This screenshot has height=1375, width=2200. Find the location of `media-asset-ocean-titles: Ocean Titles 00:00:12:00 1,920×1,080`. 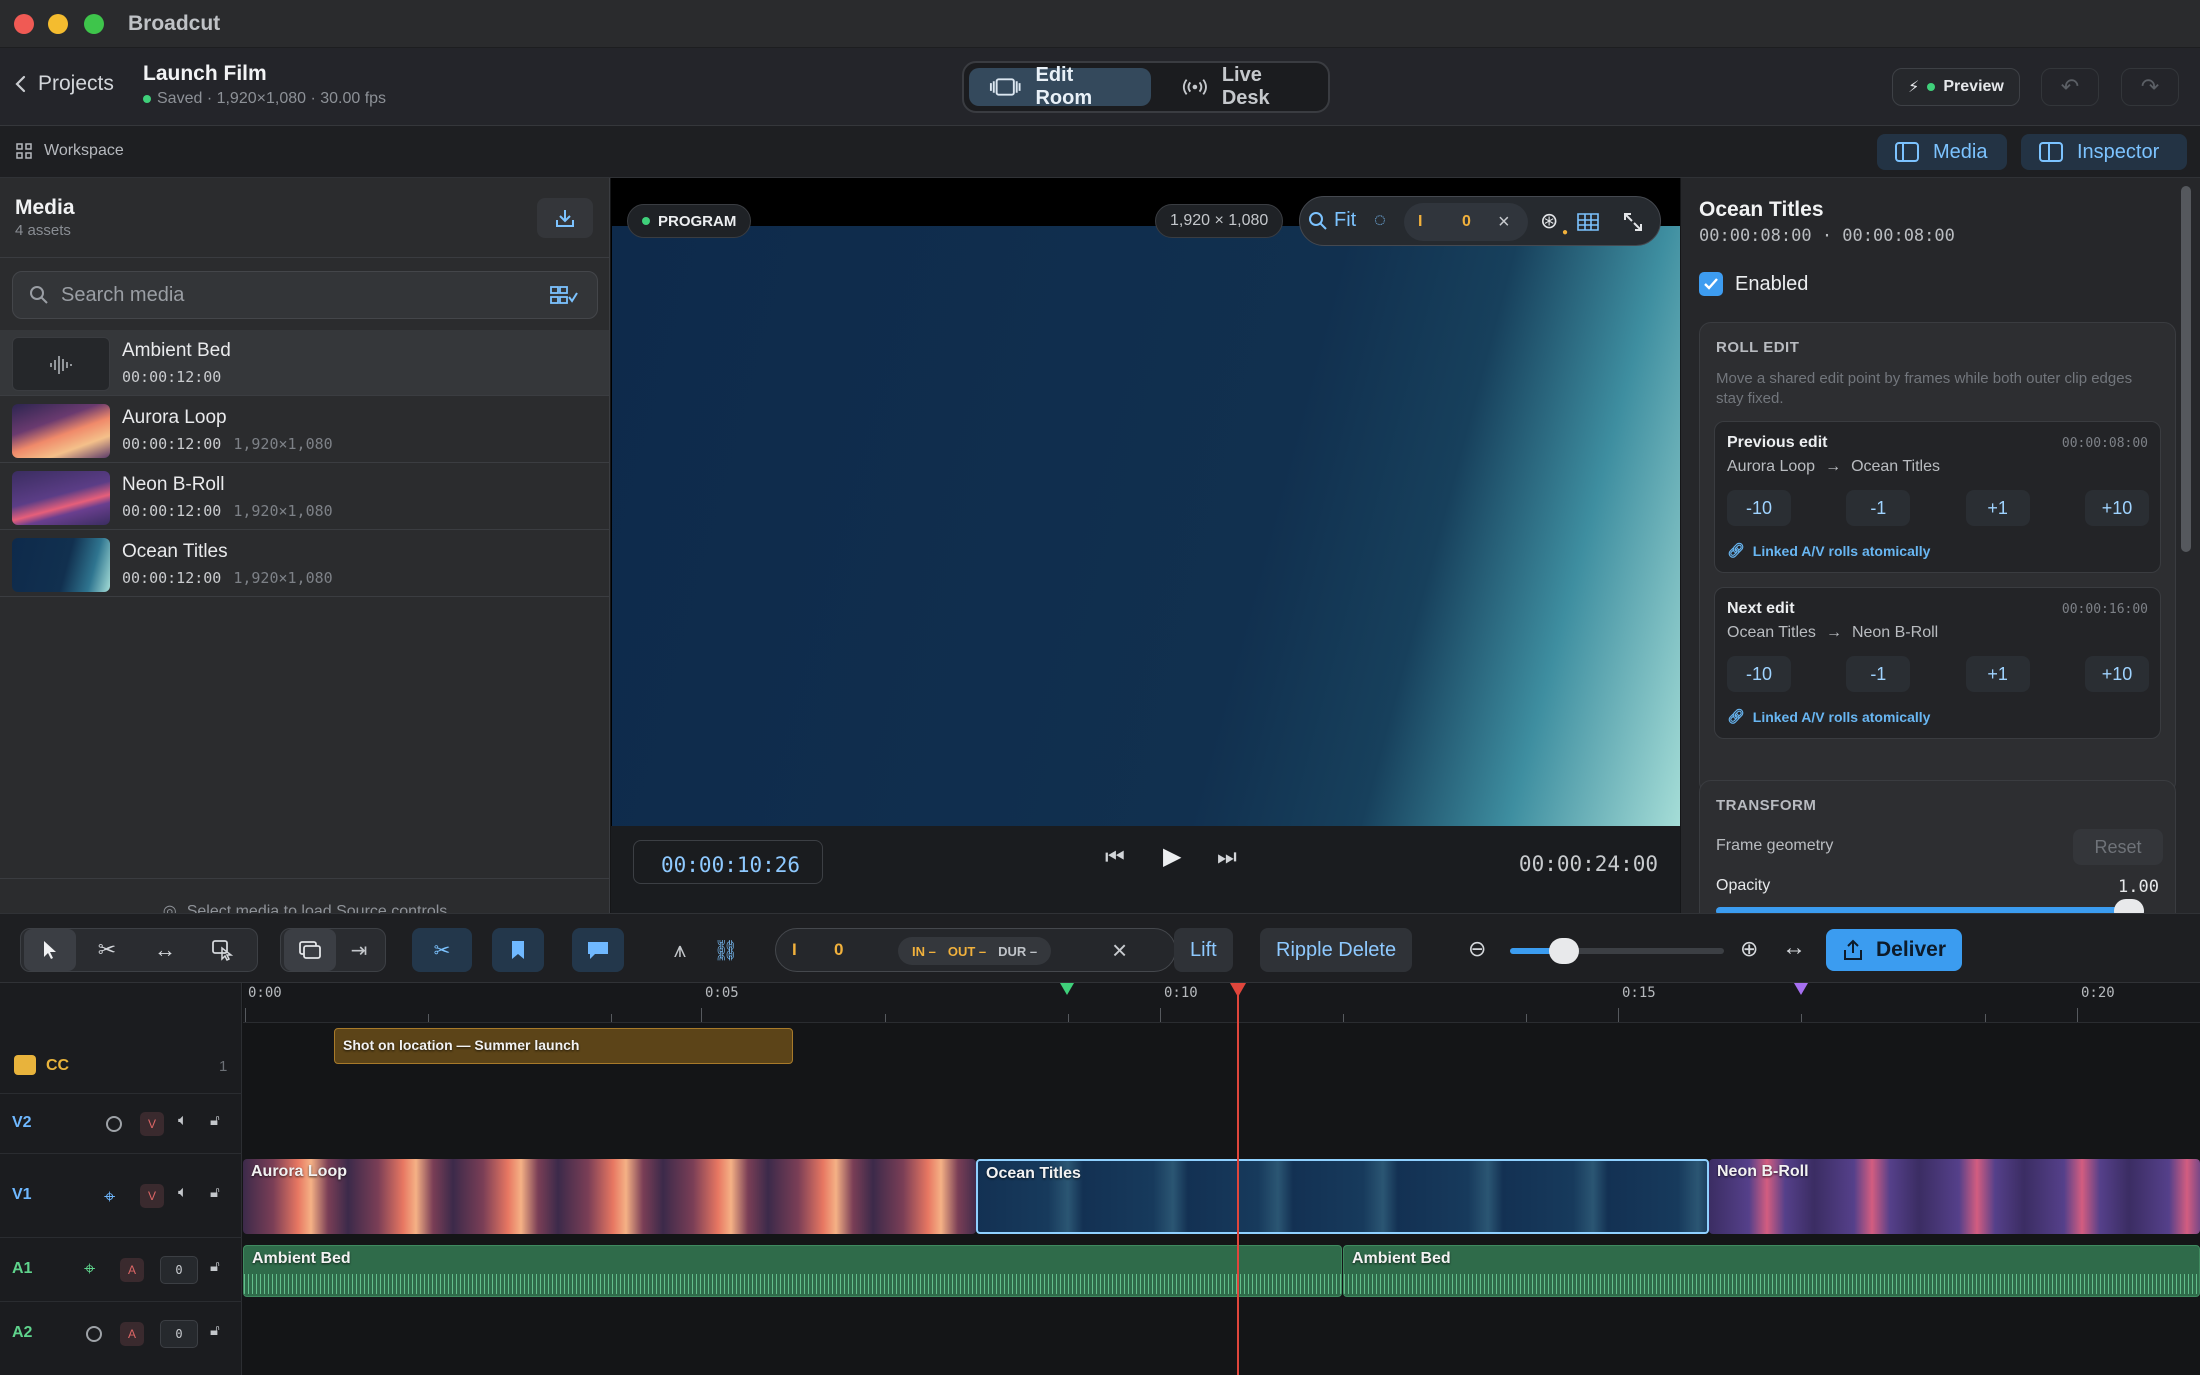

media-asset-ocean-titles: Ocean Titles 00:00:12:00 1,920×1,080 is located at coordinates (304, 564).